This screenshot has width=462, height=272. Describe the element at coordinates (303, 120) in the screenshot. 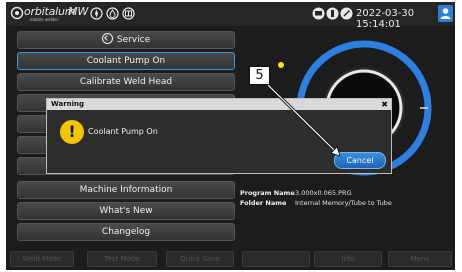

I see `callout-pointer` at that location.